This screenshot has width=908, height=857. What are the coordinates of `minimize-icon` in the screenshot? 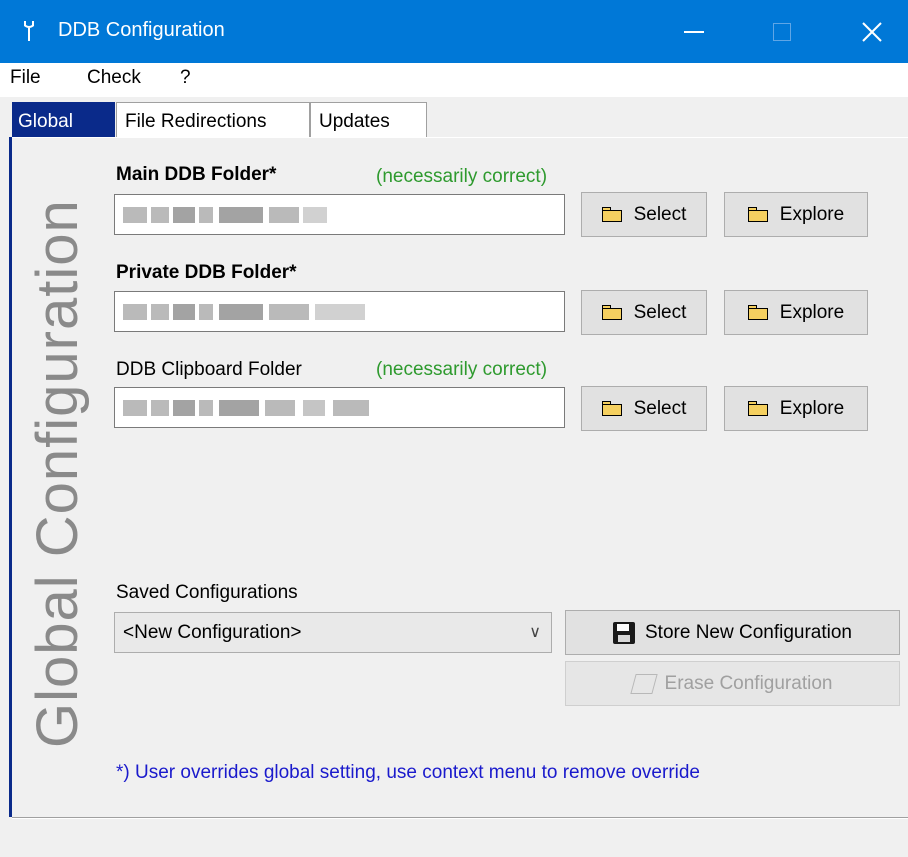 It's located at (694, 31).